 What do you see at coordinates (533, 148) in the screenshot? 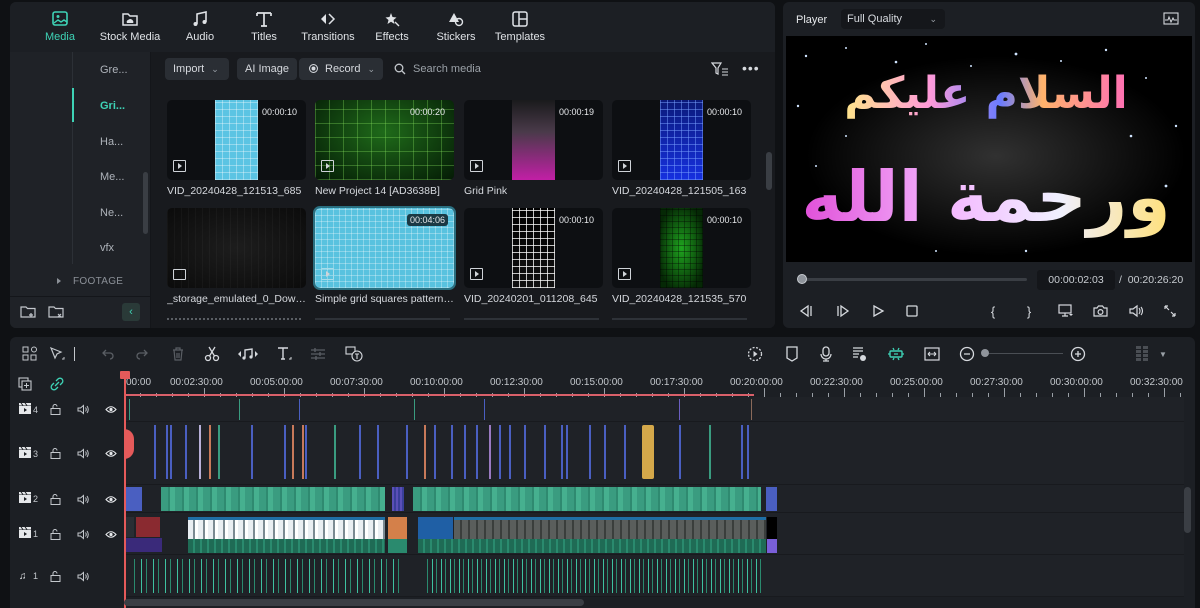
I see `media-item: 00:00:19 Grid Pink` at bounding box center [533, 148].